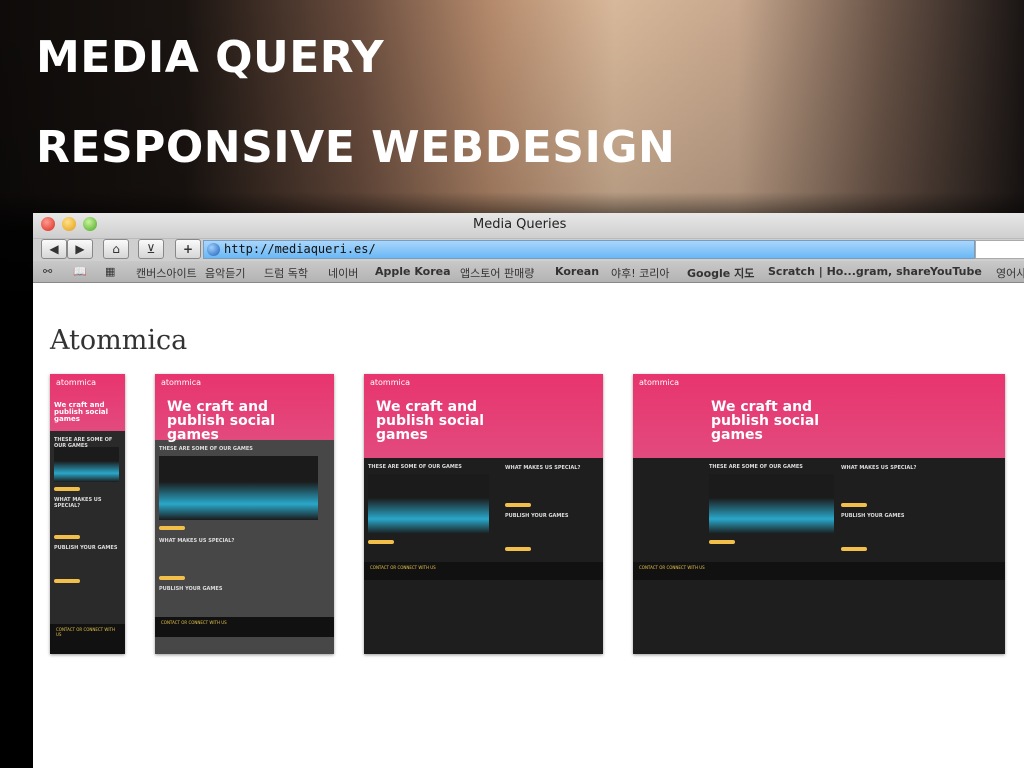 The width and height of the screenshot is (1024, 768). I want to click on bookmark-item: 영어사, so click(1010, 273).